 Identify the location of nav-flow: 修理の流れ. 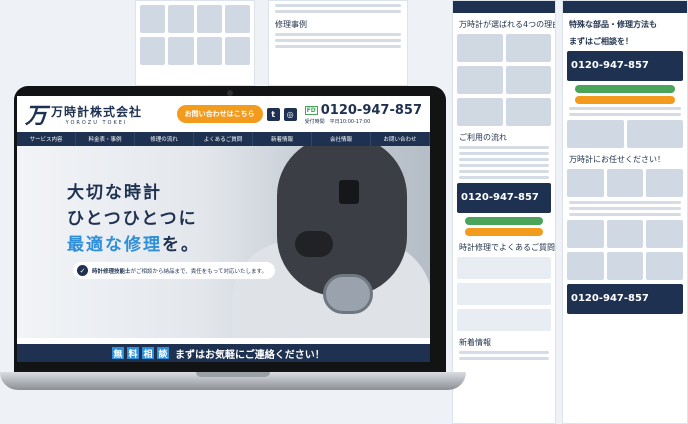
(164, 139).